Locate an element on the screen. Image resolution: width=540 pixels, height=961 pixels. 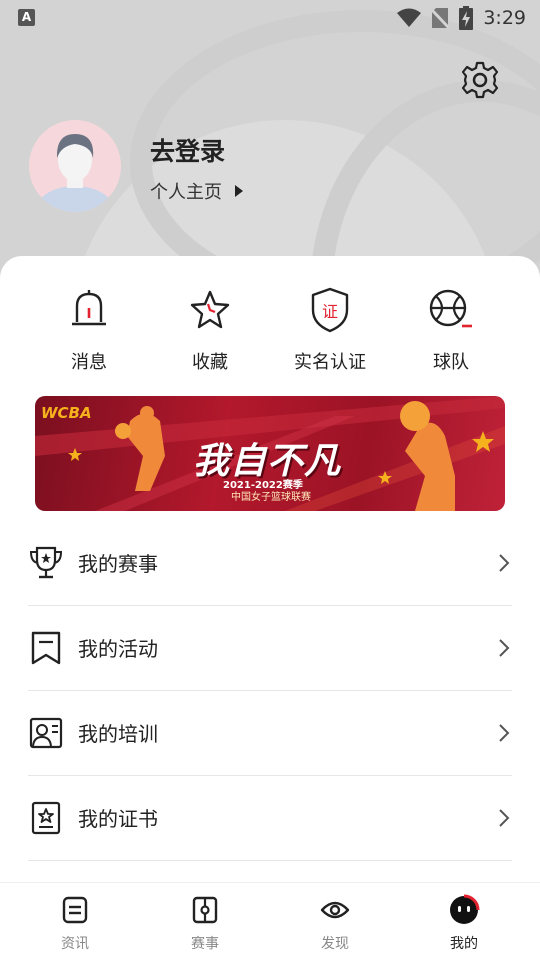
match-icon is located at coordinates (205, 910).